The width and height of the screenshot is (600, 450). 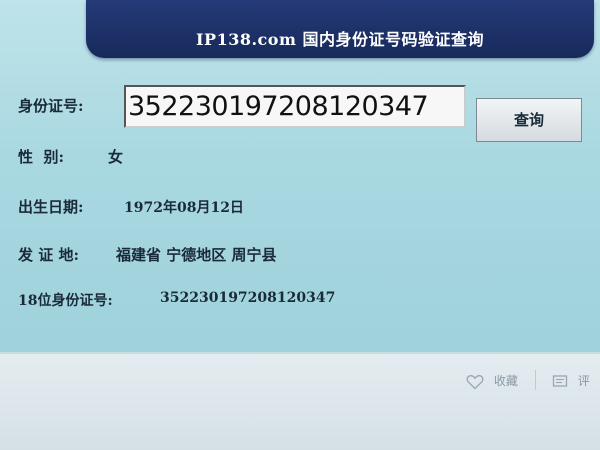 I want to click on favorite-button: 收藏, so click(x=492, y=381).